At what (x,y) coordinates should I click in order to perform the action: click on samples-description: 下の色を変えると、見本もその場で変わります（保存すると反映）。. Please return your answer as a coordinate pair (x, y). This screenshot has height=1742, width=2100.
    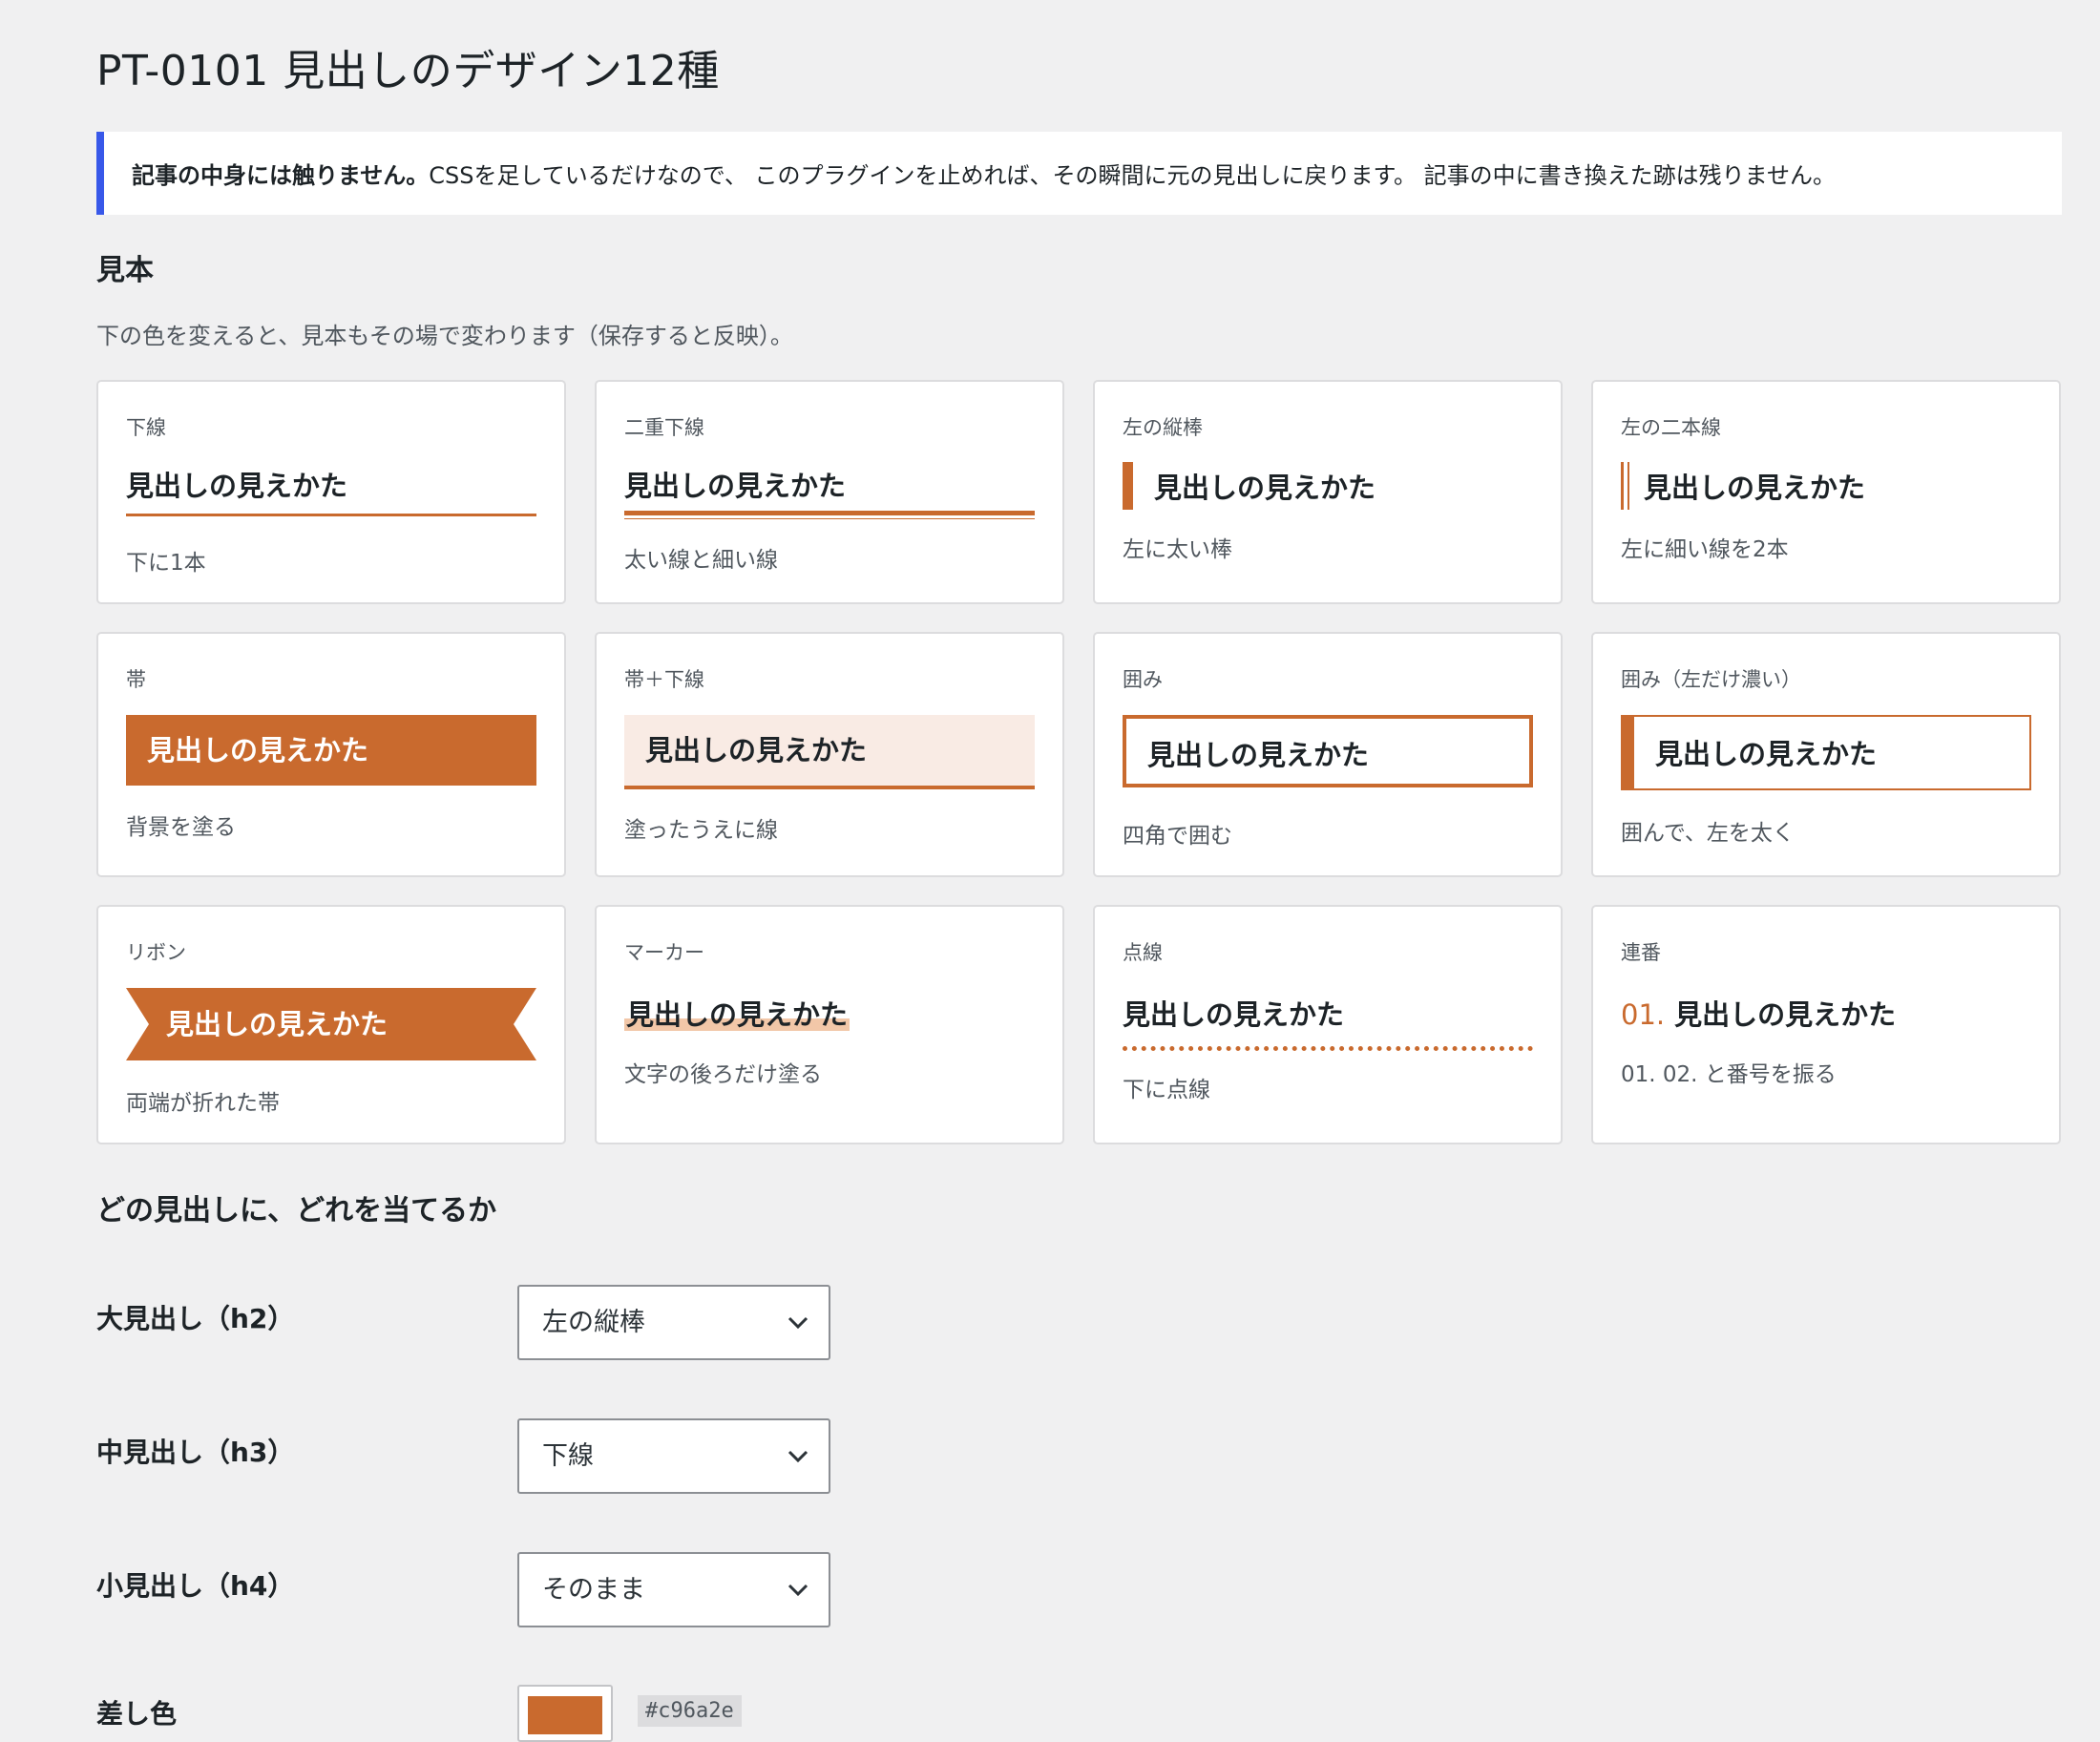
    Looking at the image, I should click on (445, 336).